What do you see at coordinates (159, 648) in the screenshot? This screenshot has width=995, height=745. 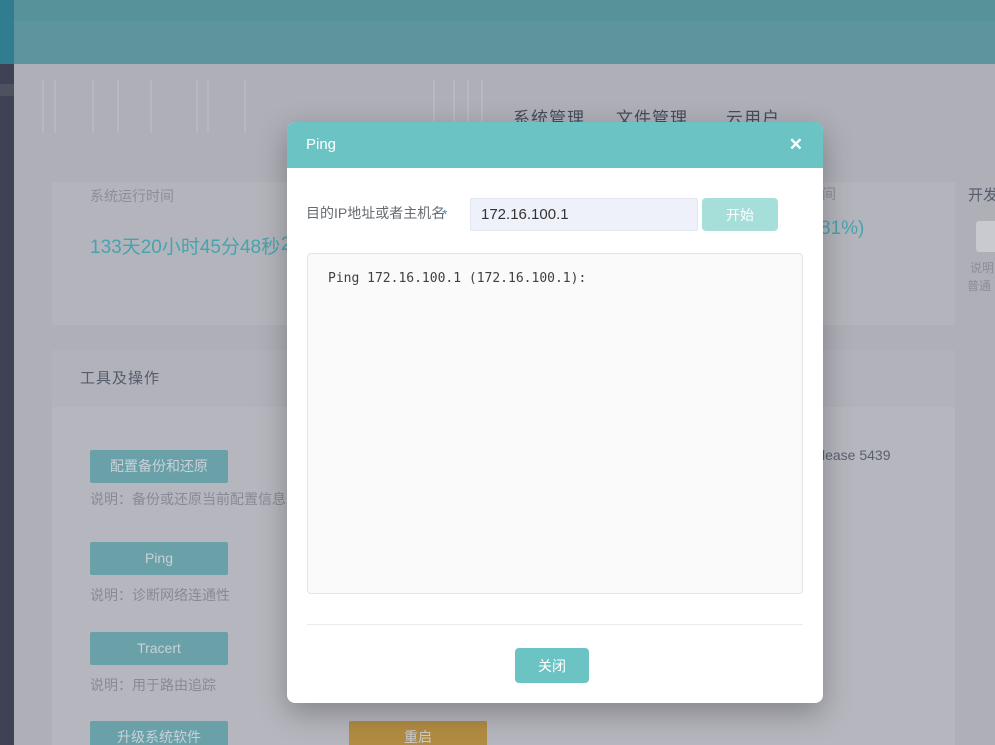 I see `tracert-button: Tracert` at bounding box center [159, 648].